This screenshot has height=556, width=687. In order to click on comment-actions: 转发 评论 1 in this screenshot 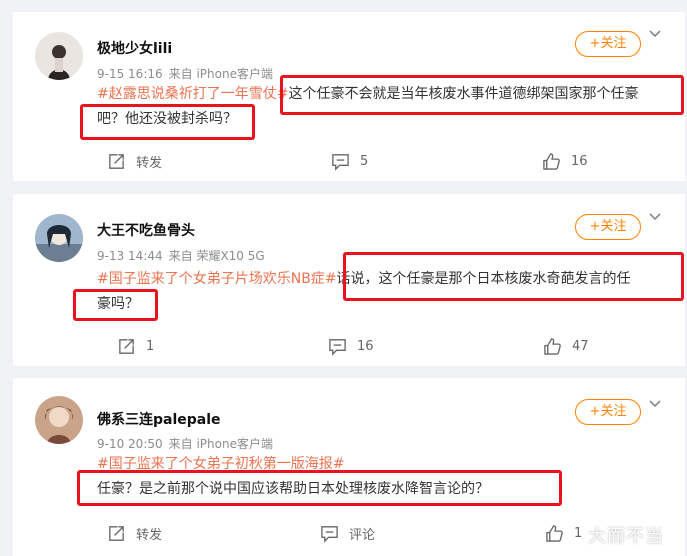, I will do `click(349, 533)`.